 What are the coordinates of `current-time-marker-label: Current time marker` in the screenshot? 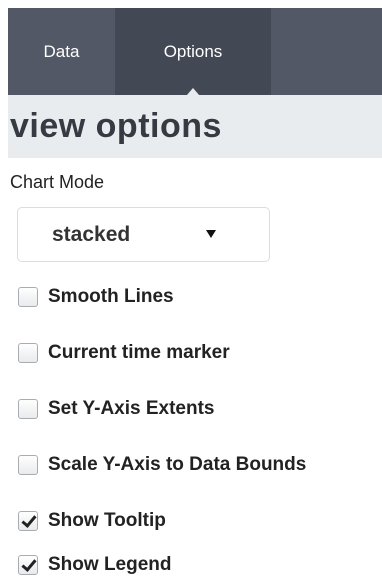 It's located at (139, 352).